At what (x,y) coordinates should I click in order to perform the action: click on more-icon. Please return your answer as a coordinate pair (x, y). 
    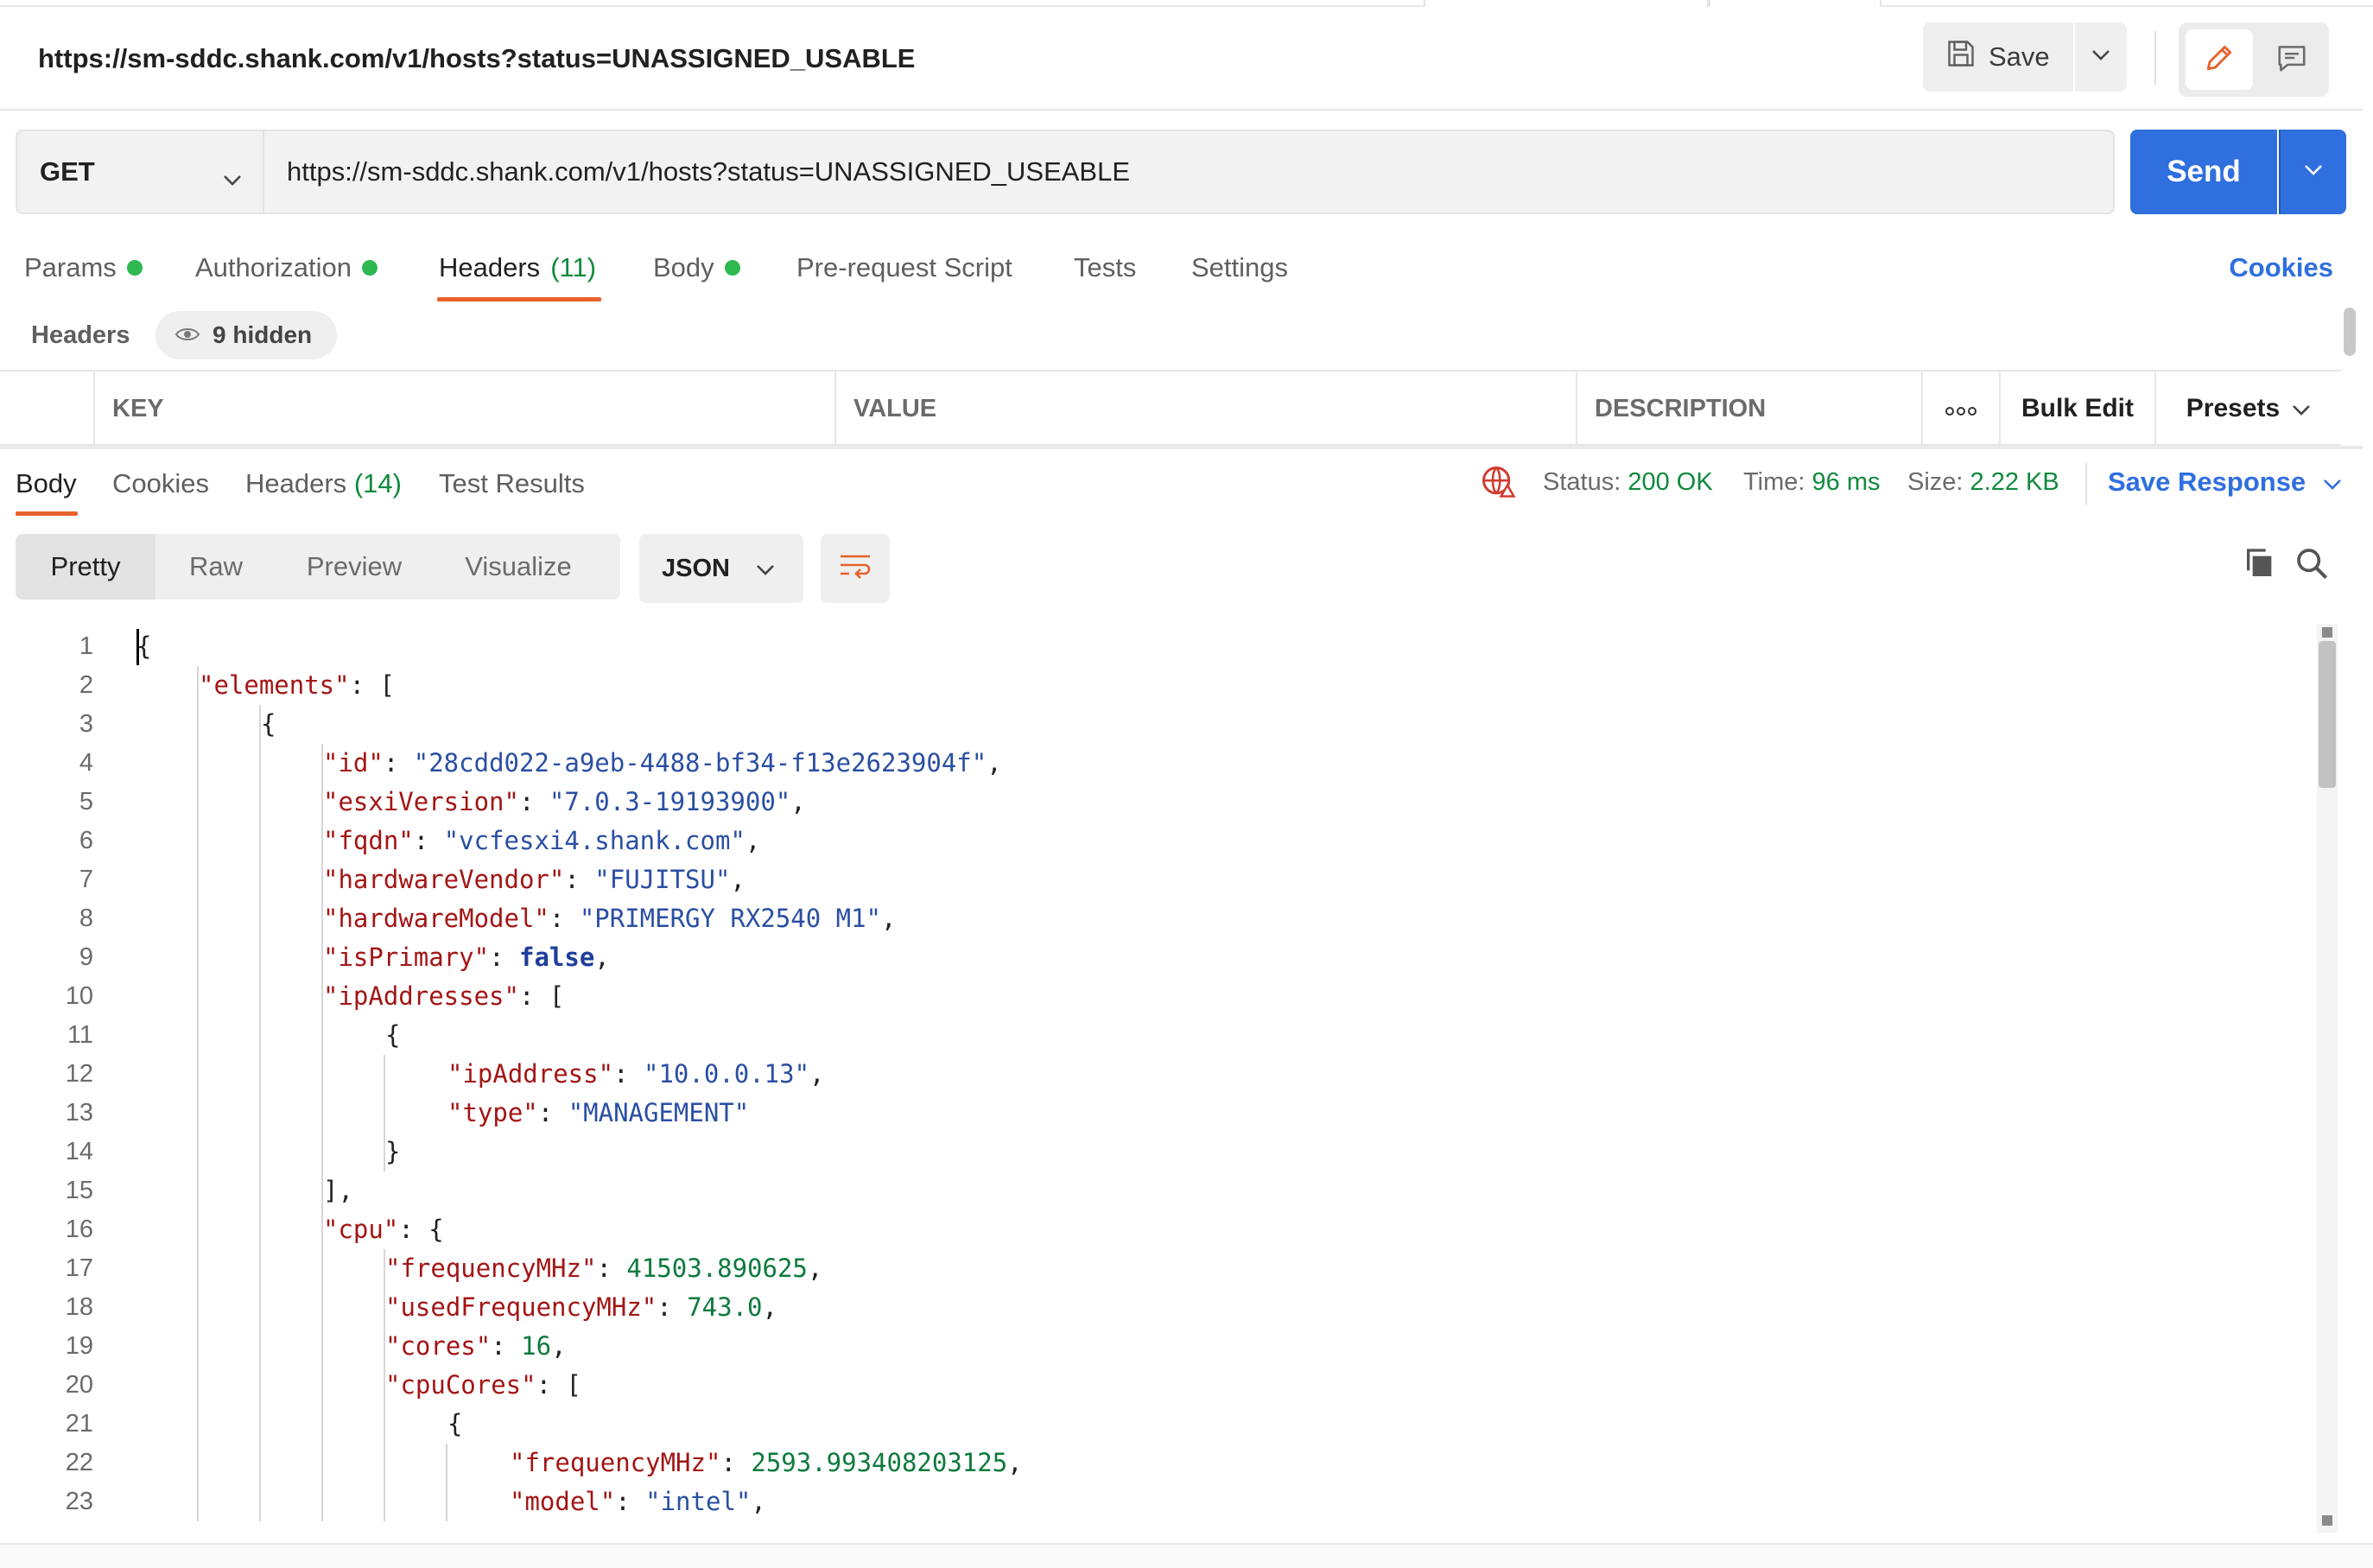
    Looking at the image, I should click on (1961, 408).